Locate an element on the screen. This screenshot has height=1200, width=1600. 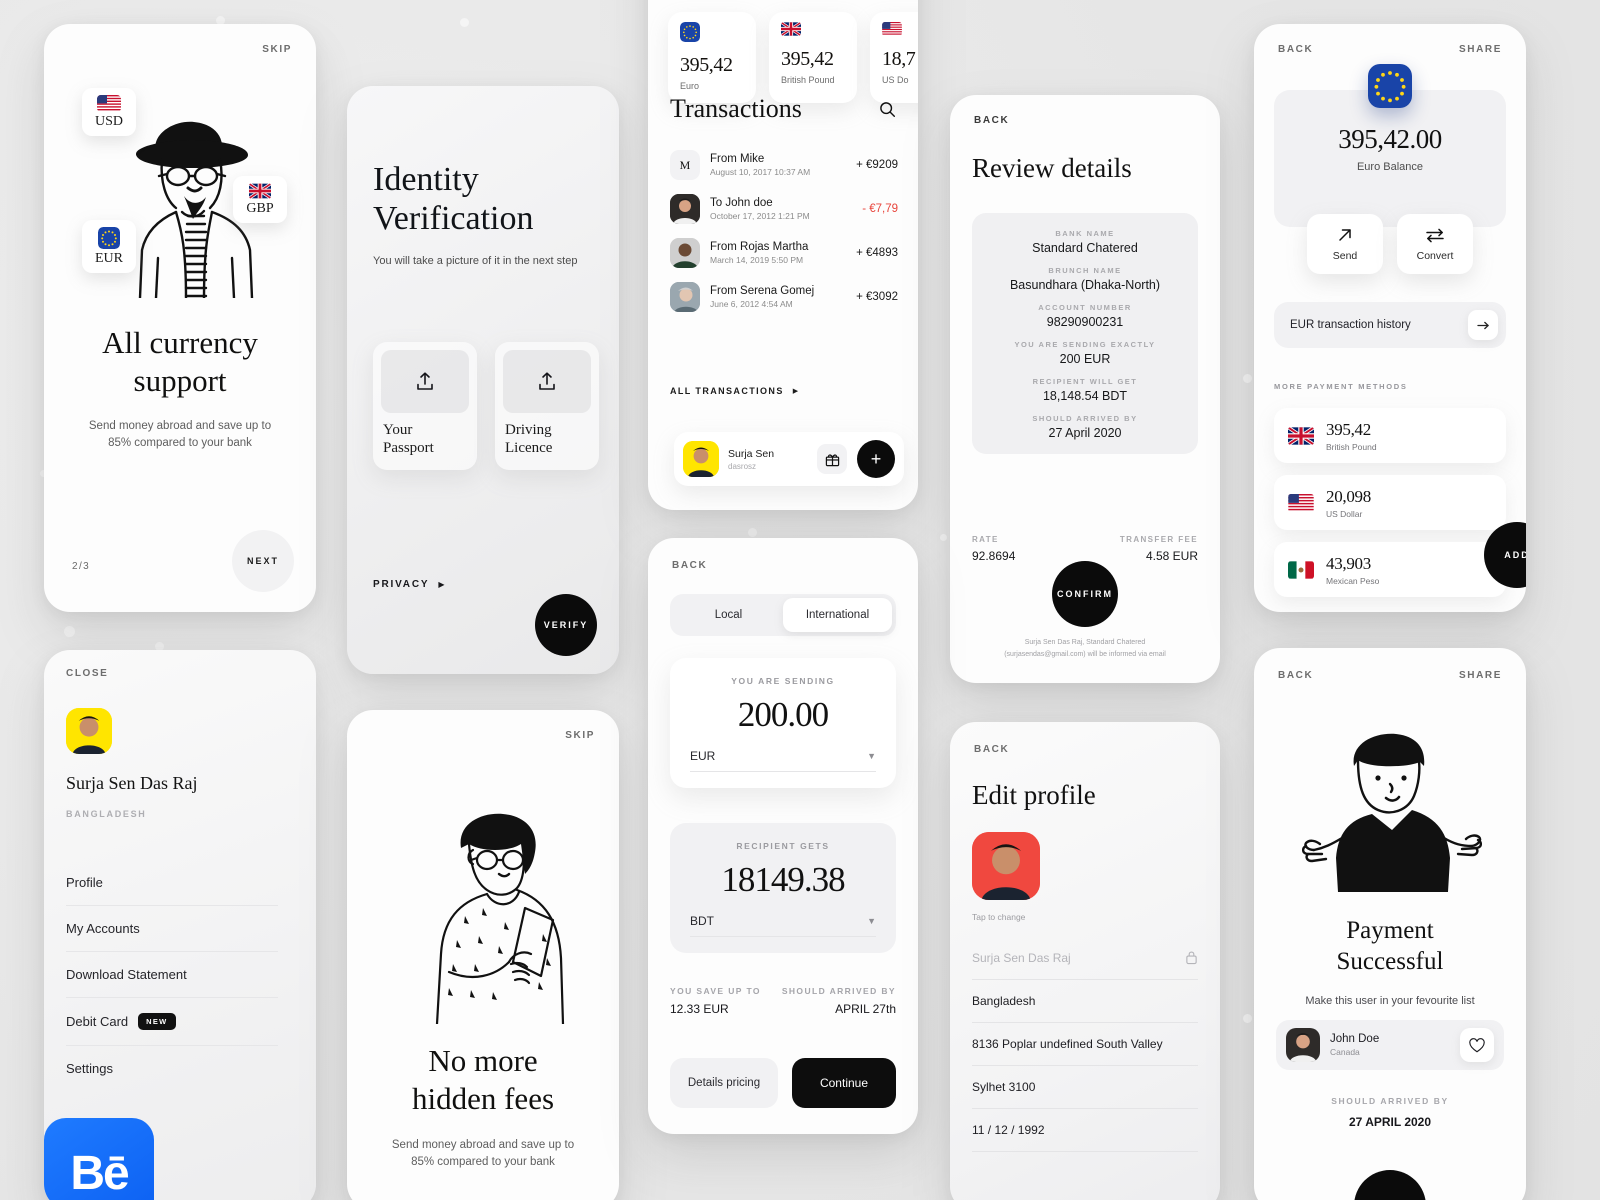
quick-send-user-card: Surja Sen dasrosz + is located at coordinates (789, 459).